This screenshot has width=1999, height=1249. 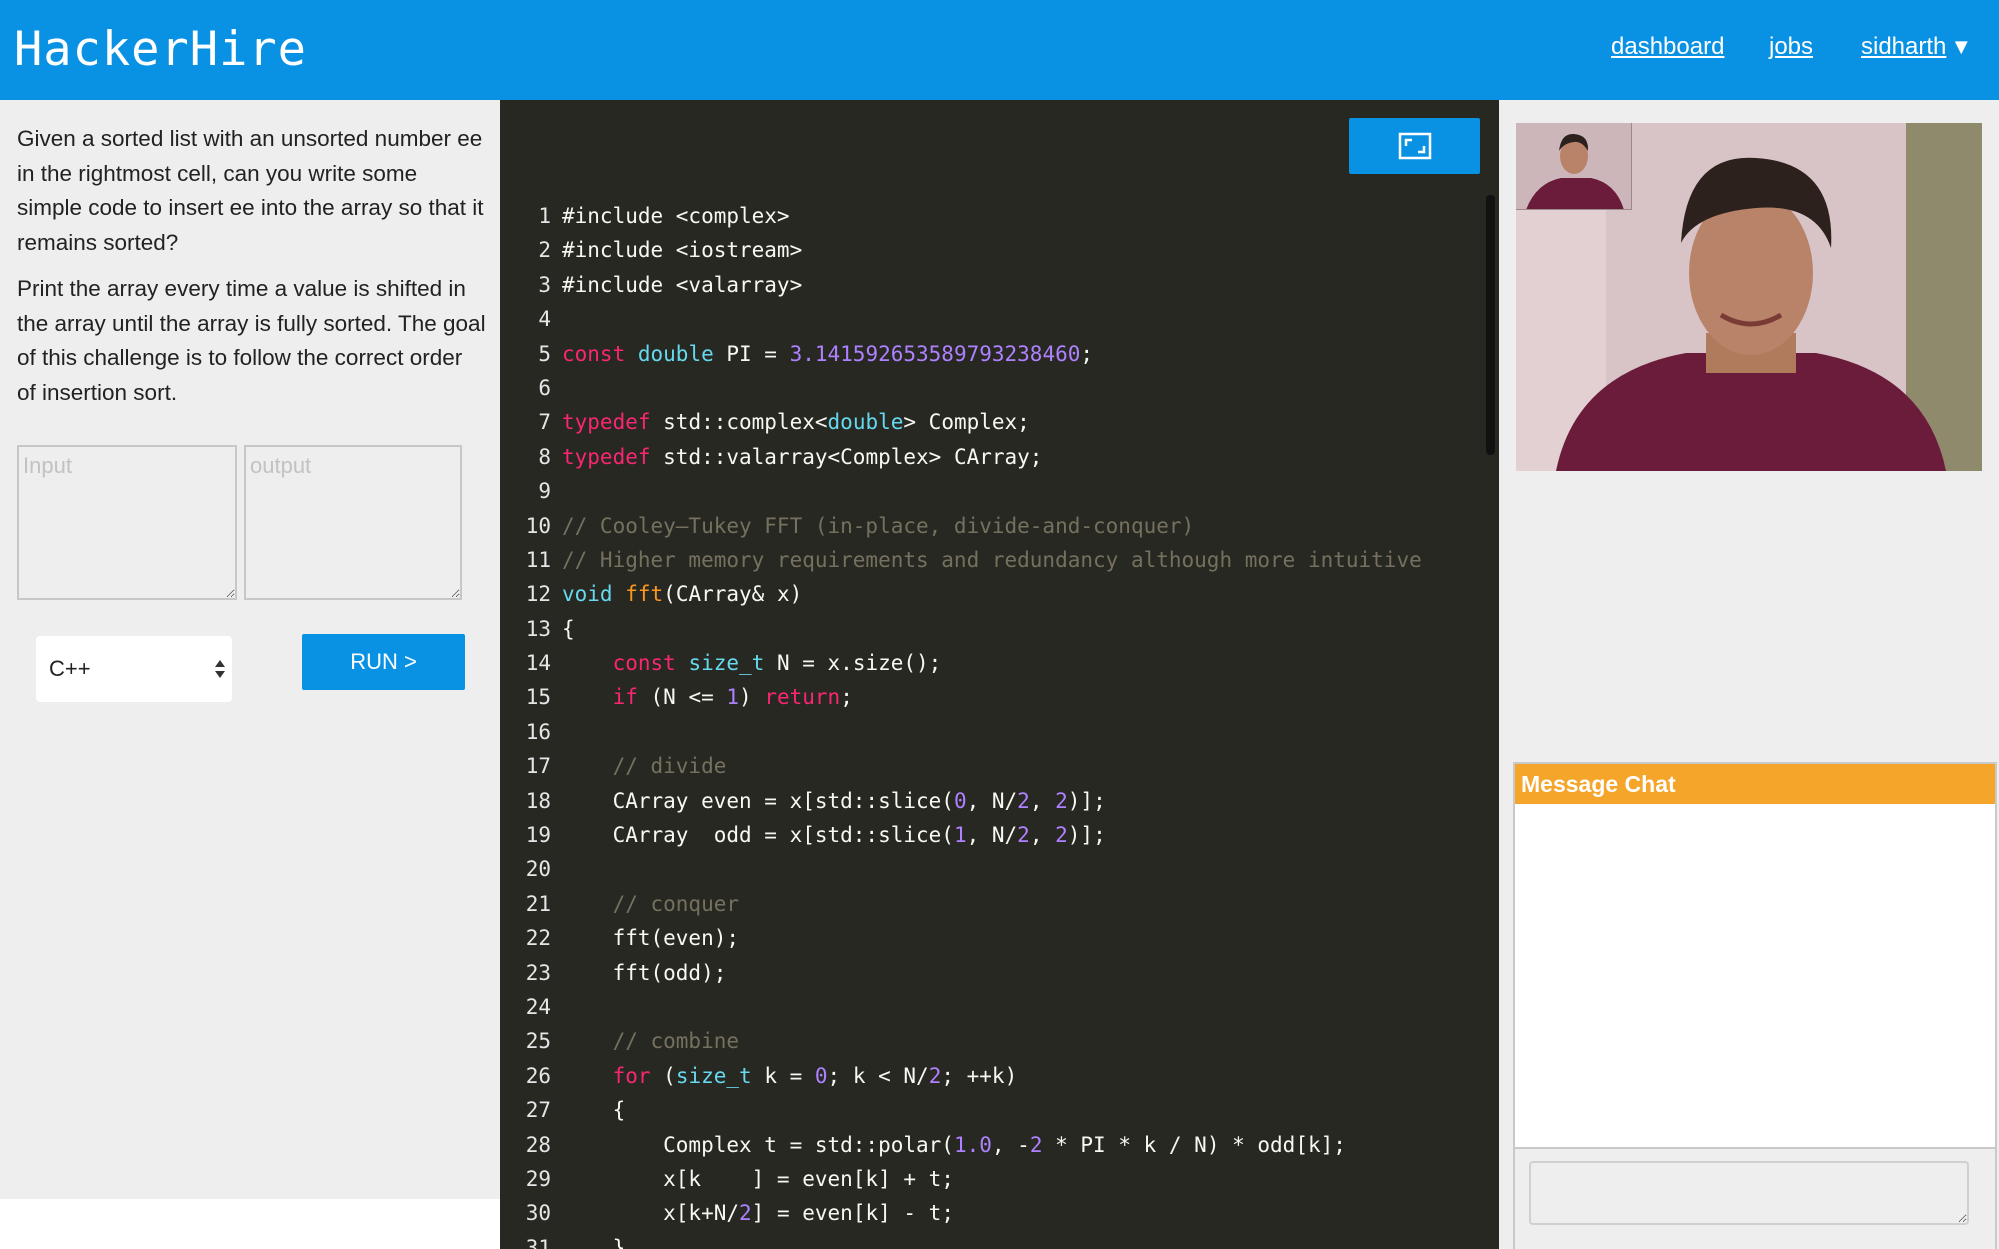 What do you see at coordinates (670, 216) in the screenshot?
I see `code-text: #include <complex>` at bounding box center [670, 216].